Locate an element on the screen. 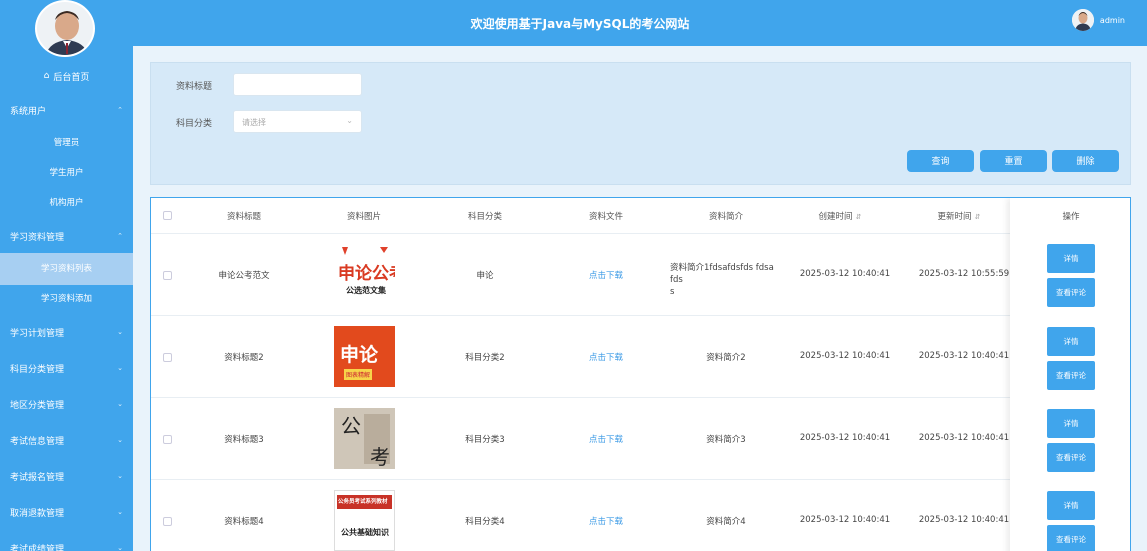 The width and height of the screenshot is (1147, 551). col-header-actions: 操作 is located at coordinates (1071, 217).